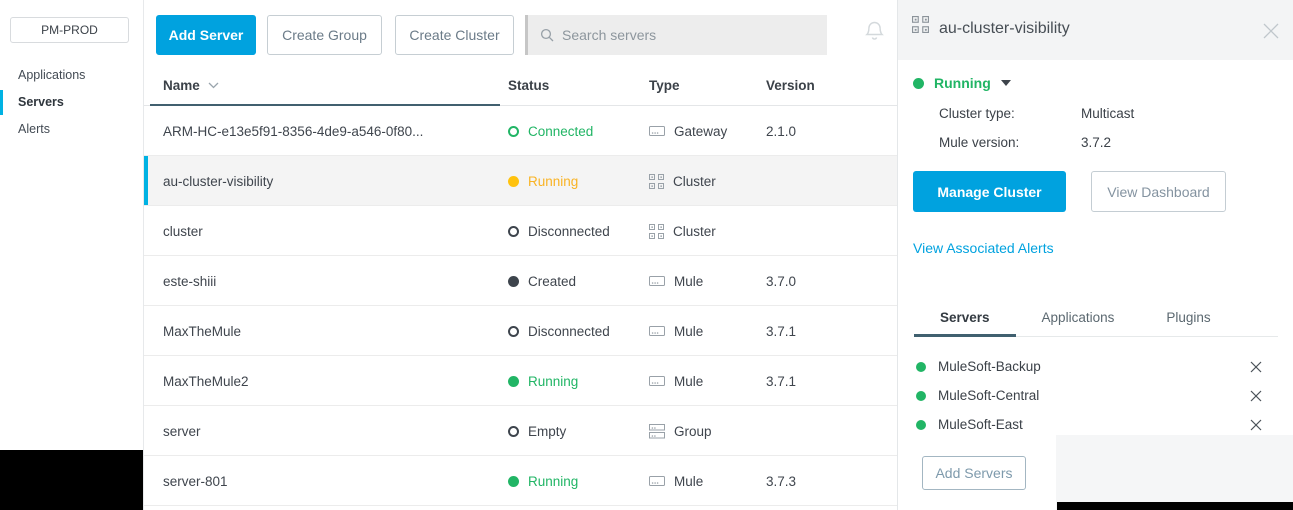 The height and width of the screenshot is (510, 1293). What do you see at coordinates (547, 35) in the screenshot?
I see `search-icon` at bounding box center [547, 35].